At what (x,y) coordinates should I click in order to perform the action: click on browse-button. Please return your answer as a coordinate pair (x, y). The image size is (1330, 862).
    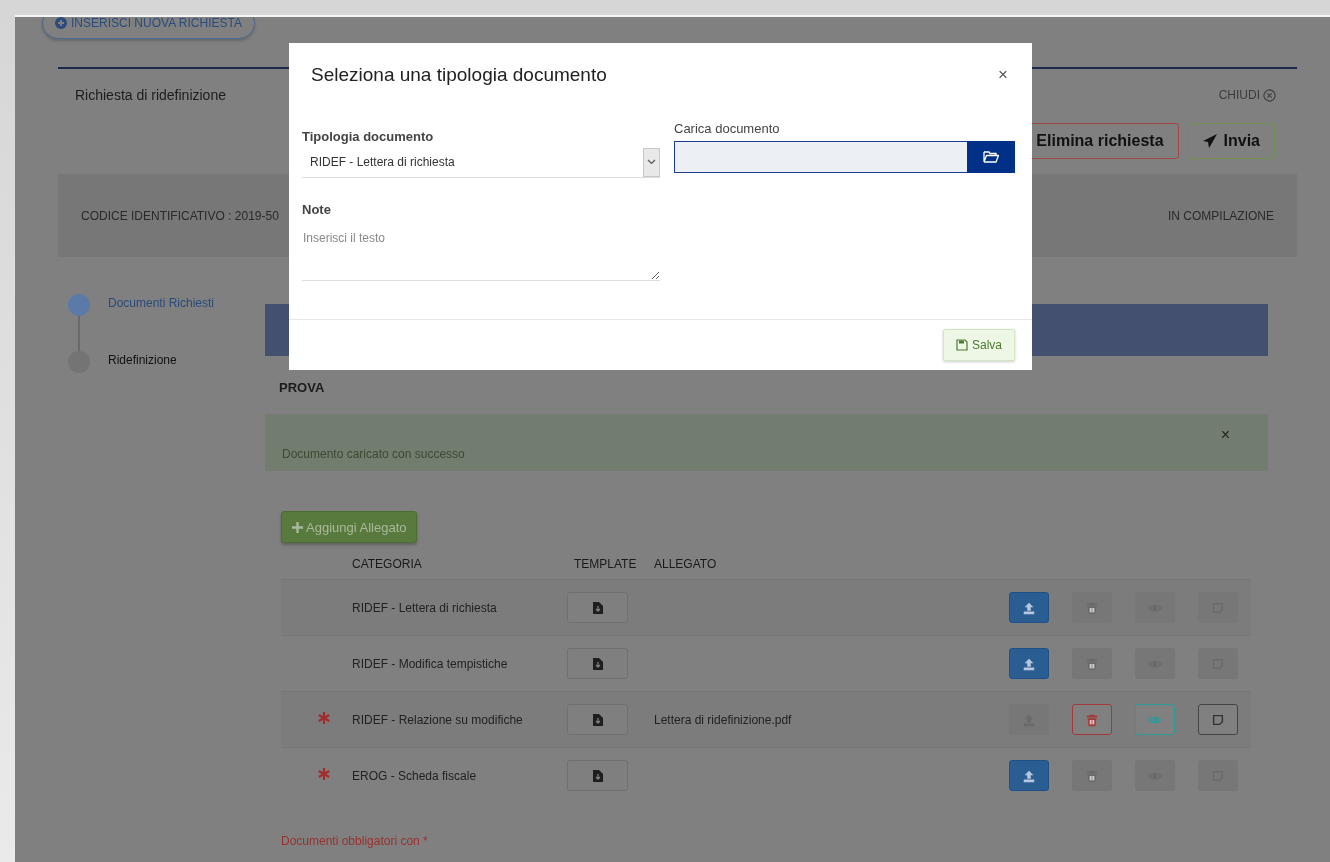
    Looking at the image, I should click on (991, 156).